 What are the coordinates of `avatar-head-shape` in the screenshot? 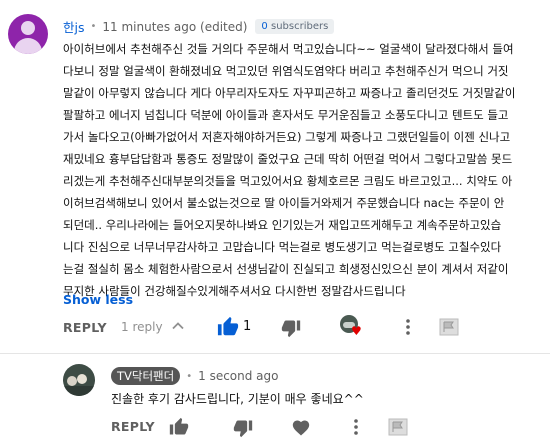 It's located at (28, 28).